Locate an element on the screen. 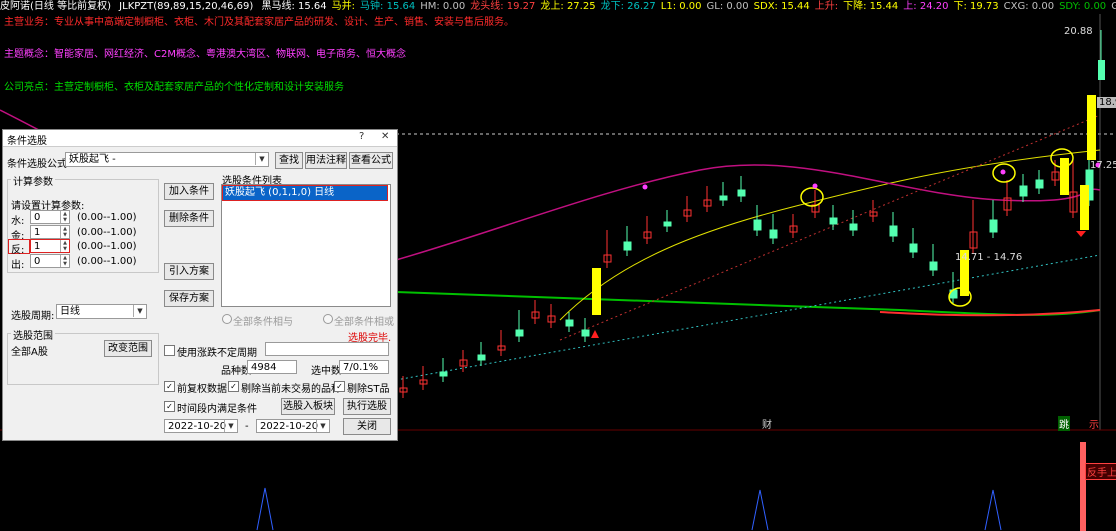  indicator-value: GSD: 0.00 is located at coordinates (1113, 6).